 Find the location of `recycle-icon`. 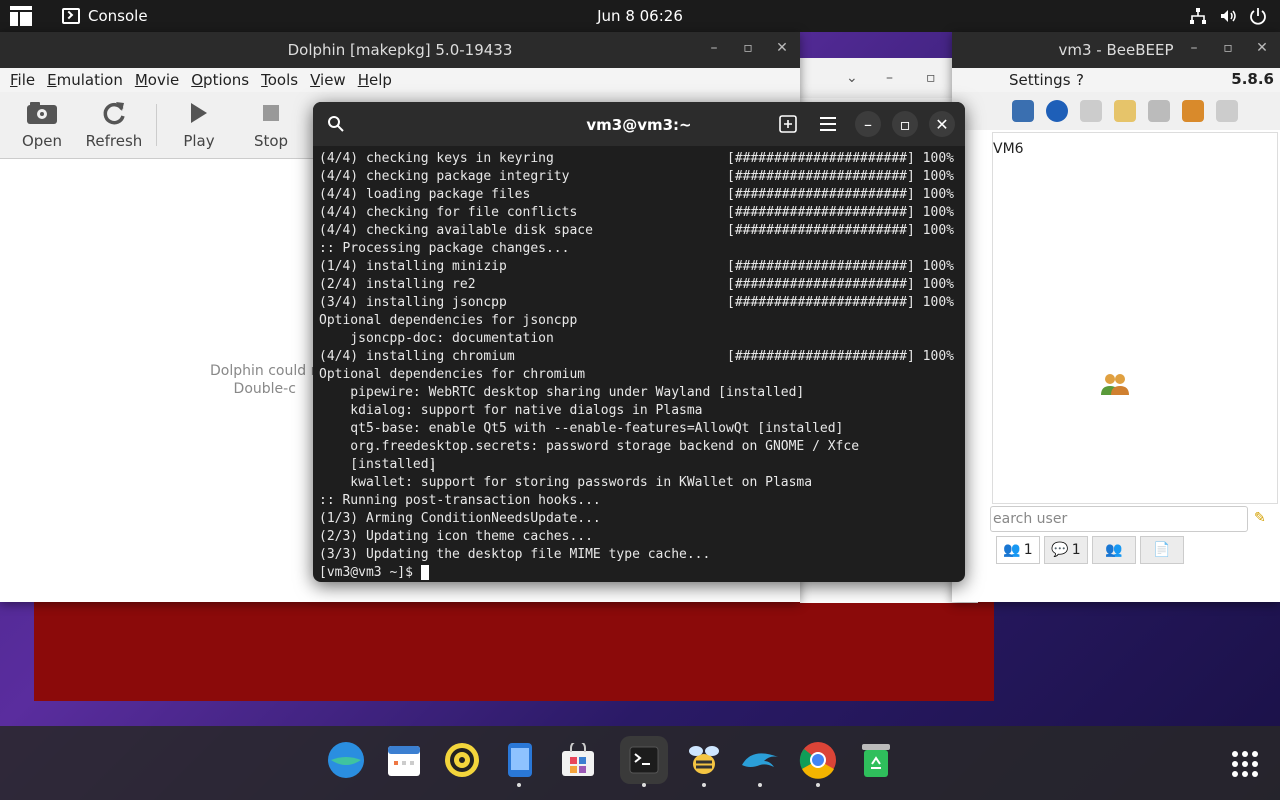

recycle-icon is located at coordinates (876, 760).